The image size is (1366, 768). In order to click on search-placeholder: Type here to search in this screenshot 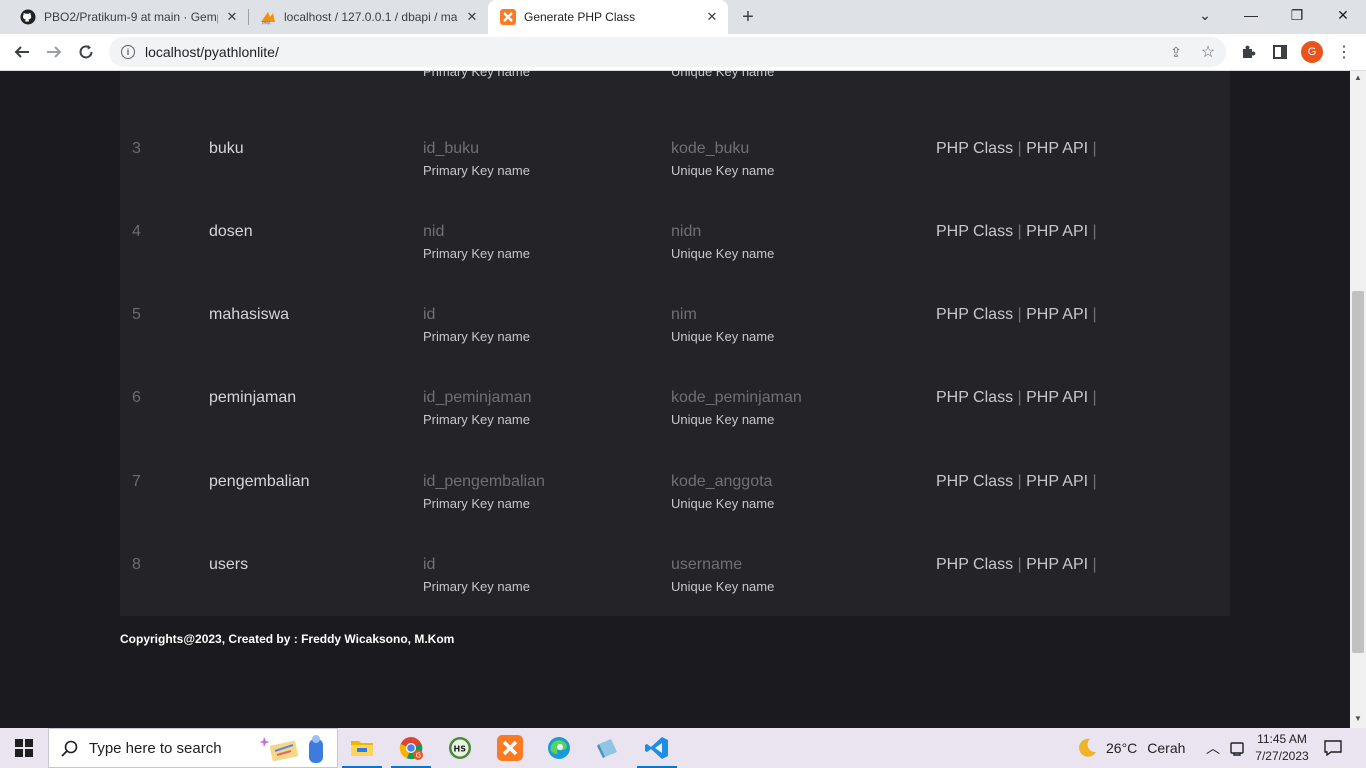, I will do `click(155, 748)`.